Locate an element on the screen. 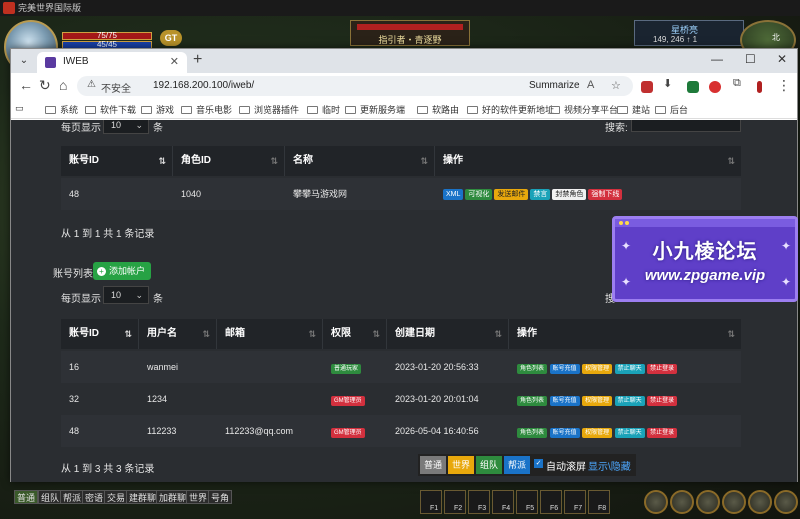 This screenshot has width=800, height=519. chat-tab-guild: 帮派 is located at coordinates (72, 497).